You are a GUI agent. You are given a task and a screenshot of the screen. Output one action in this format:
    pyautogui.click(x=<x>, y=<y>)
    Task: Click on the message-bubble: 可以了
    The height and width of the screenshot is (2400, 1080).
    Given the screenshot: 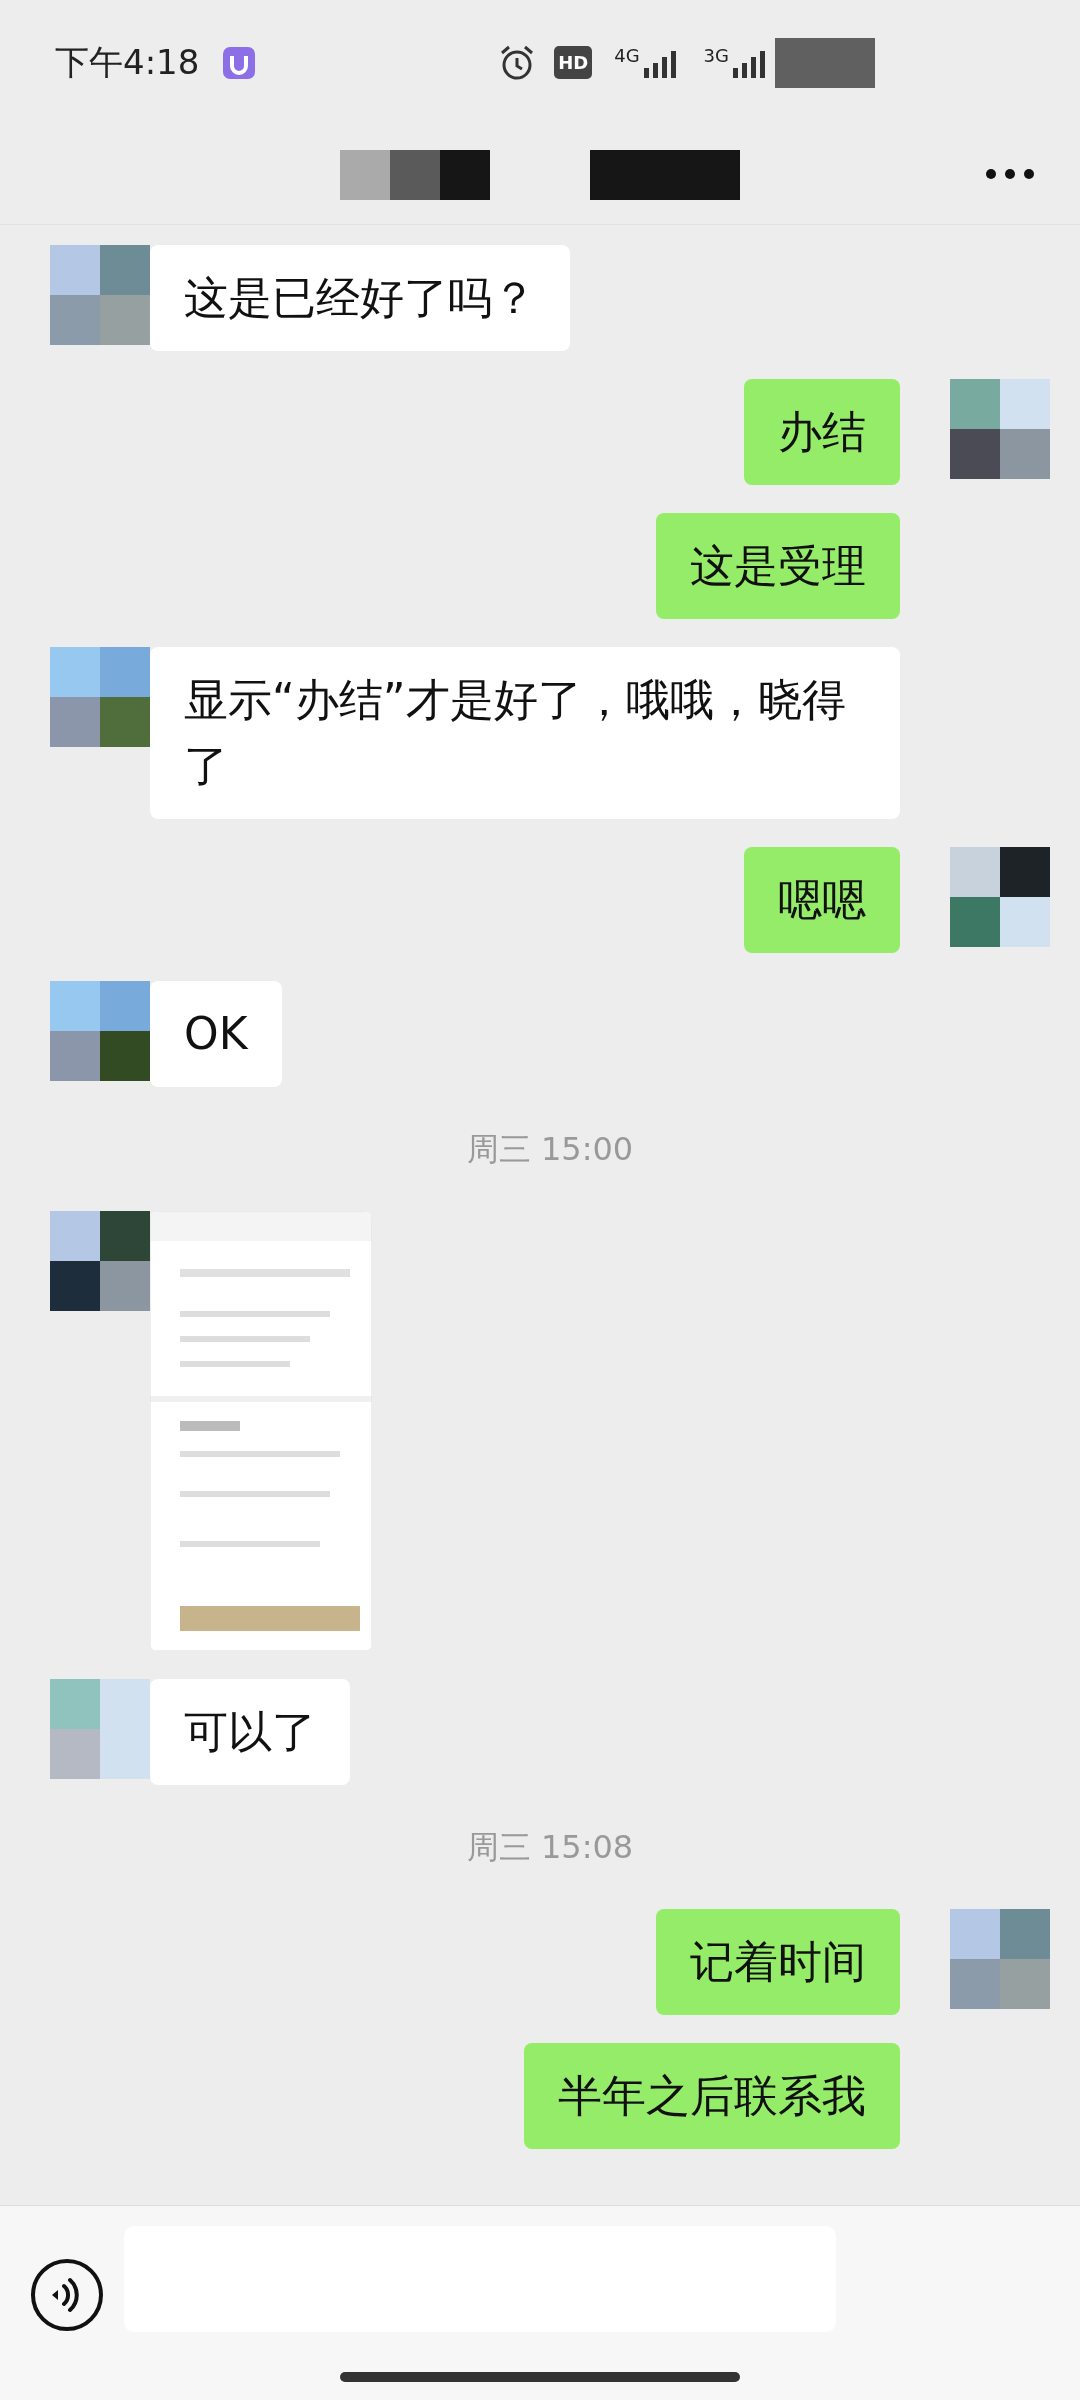 What is the action you would take?
    pyautogui.click(x=250, y=1732)
    